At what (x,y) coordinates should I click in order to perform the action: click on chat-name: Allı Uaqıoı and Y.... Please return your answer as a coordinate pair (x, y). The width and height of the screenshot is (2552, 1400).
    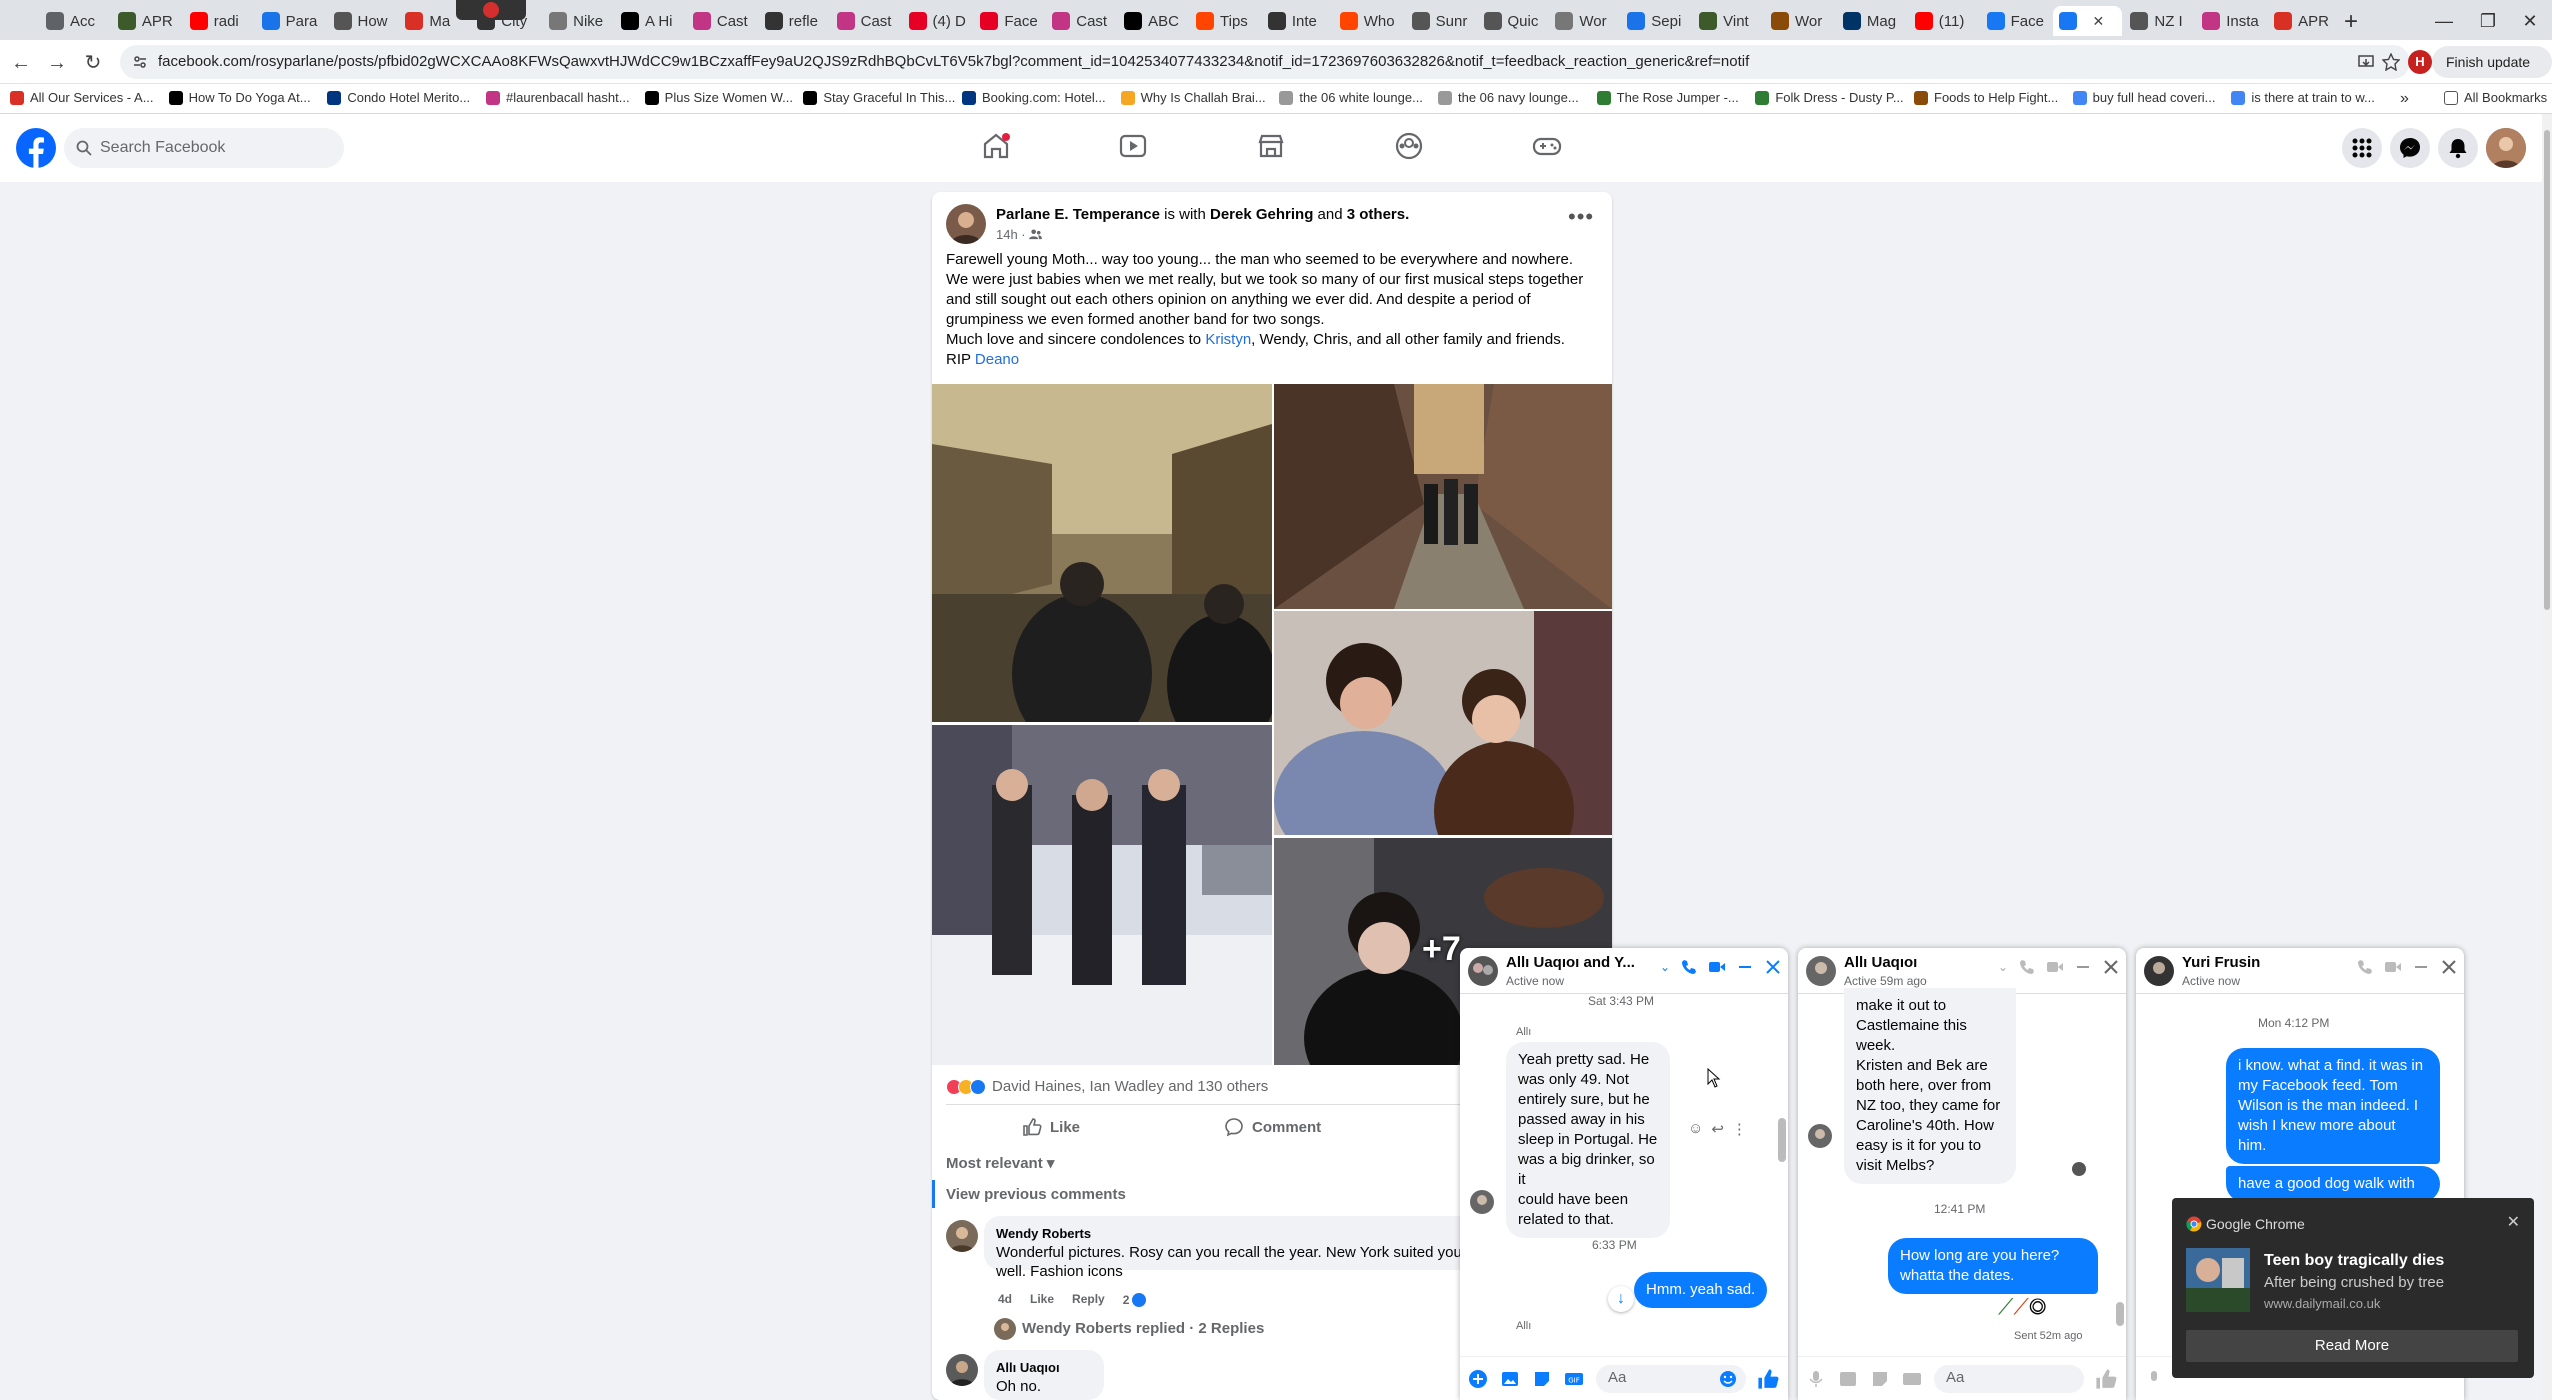
    Looking at the image, I should click on (1570, 962).